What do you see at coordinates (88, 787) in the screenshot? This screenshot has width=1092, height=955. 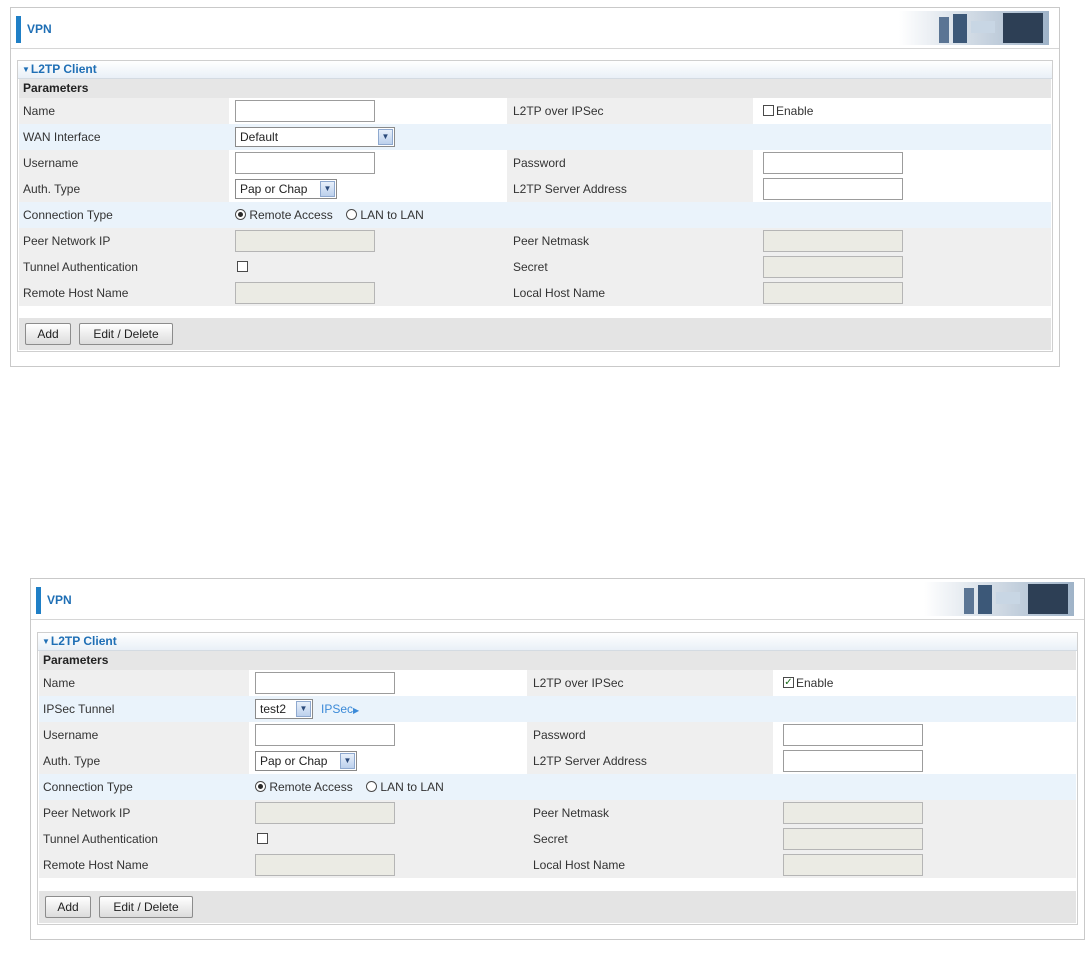 I see `connection-type-label: Connection Type` at bounding box center [88, 787].